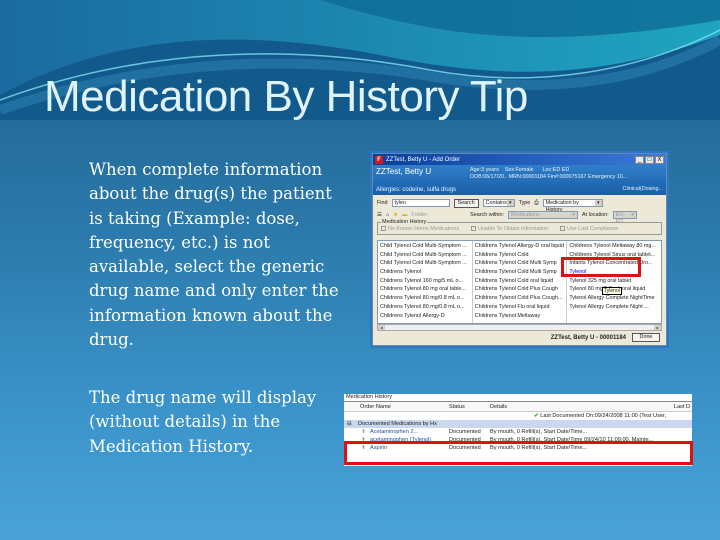  Describe the element at coordinates (420, 203) in the screenshot. I see `find-input: tylen` at that location.